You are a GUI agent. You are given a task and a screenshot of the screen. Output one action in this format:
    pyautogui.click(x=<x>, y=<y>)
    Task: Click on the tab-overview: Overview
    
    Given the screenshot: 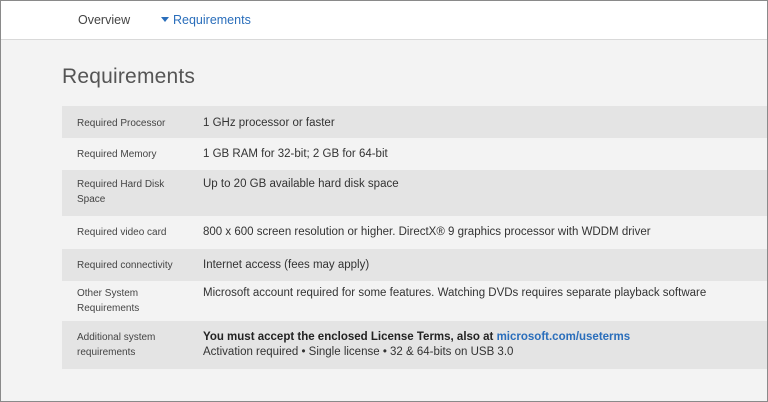 What is the action you would take?
    pyautogui.click(x=104, y=20)
    